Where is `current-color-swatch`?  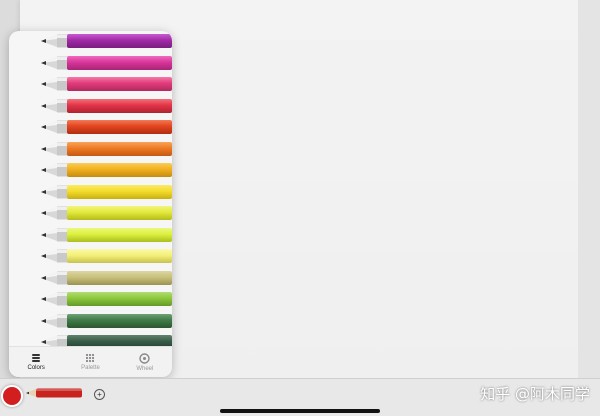
current-color-swatch is located at coordinates (12, 396).